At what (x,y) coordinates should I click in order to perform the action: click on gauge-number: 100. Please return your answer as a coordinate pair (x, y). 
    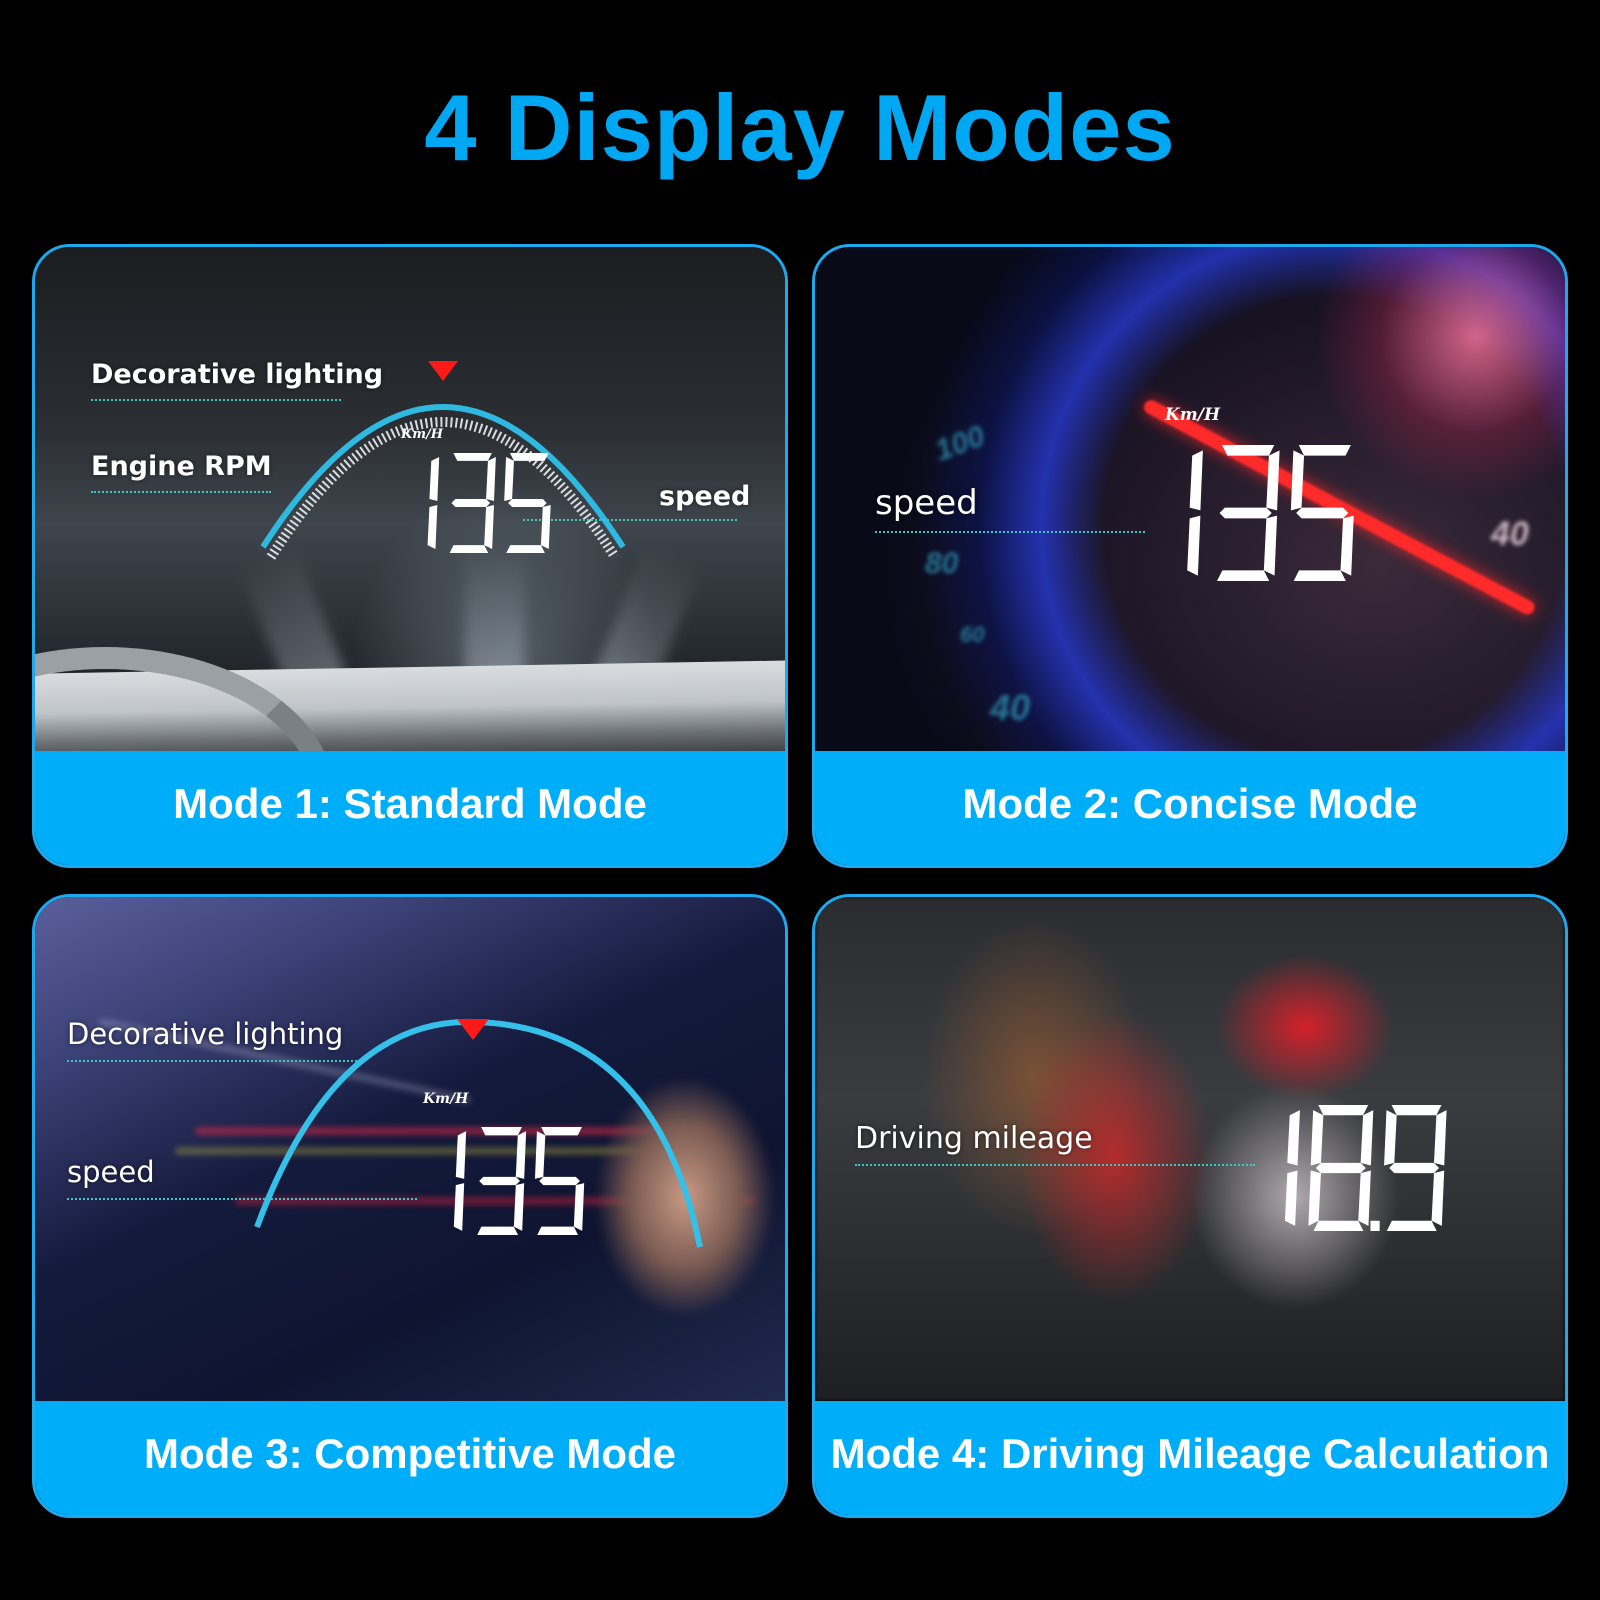
    Looking at the image, I should click on (960, 443).